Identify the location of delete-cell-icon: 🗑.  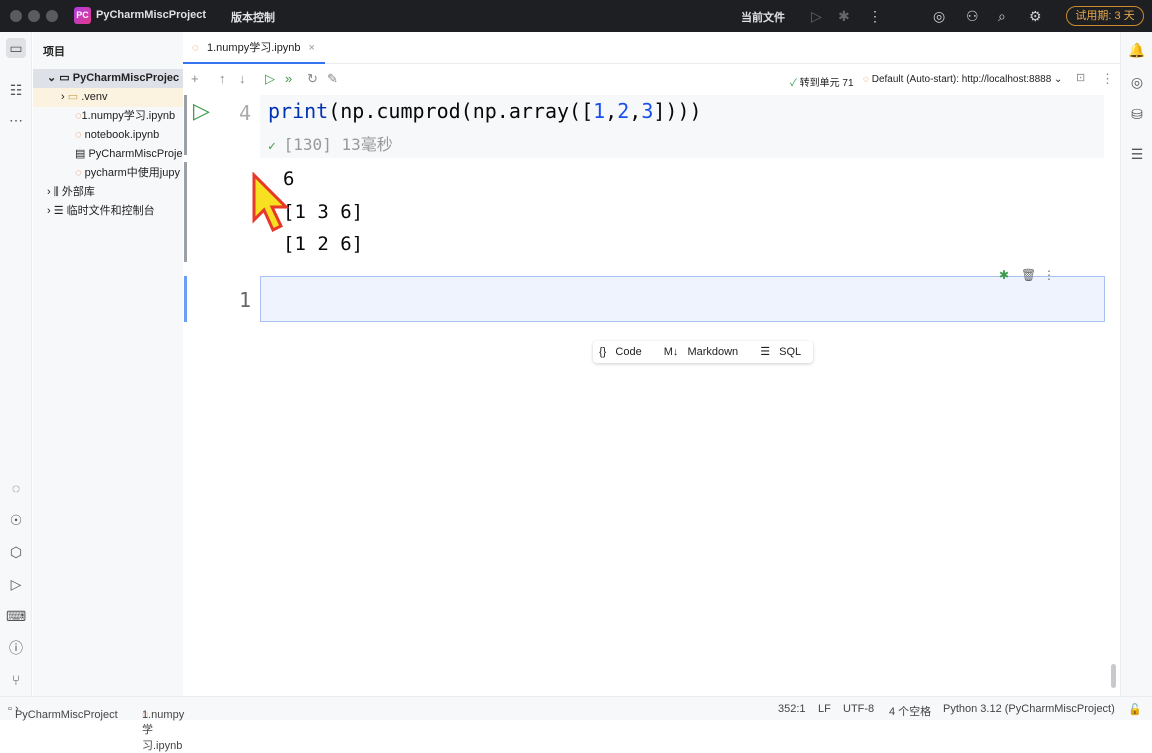
(1028, 275).